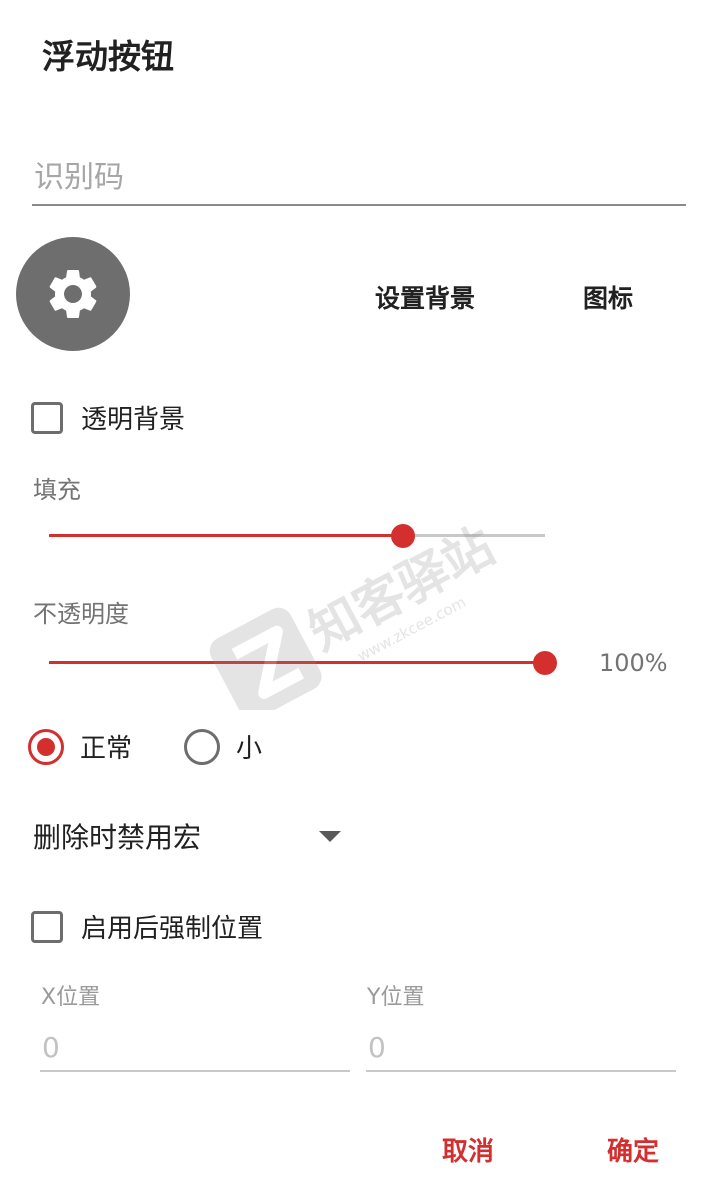  What do you see at coordinates (47, 926) in the screenshot?
I see `force-position-checkbox` at bounding box center [47, 926].